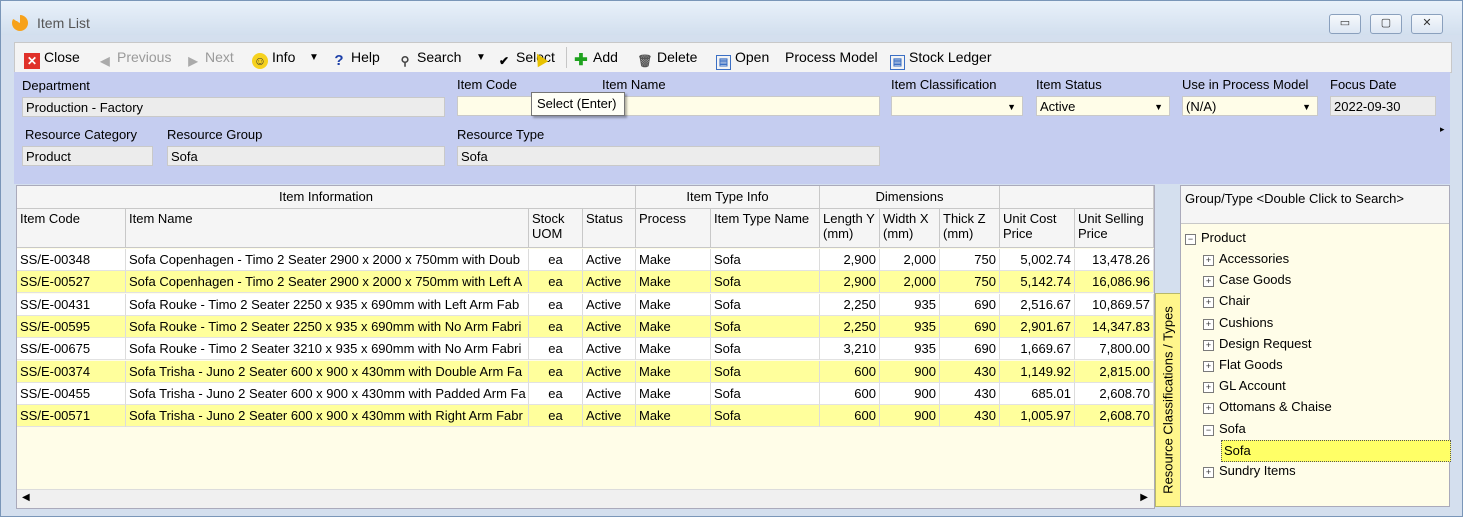 This screenshot has height=517, width=1463. What do you see at coordinates (556, 228) in the screenshot?
I see `column-header-stock-uom: Stock UOM` at bounding box center [556, 228].